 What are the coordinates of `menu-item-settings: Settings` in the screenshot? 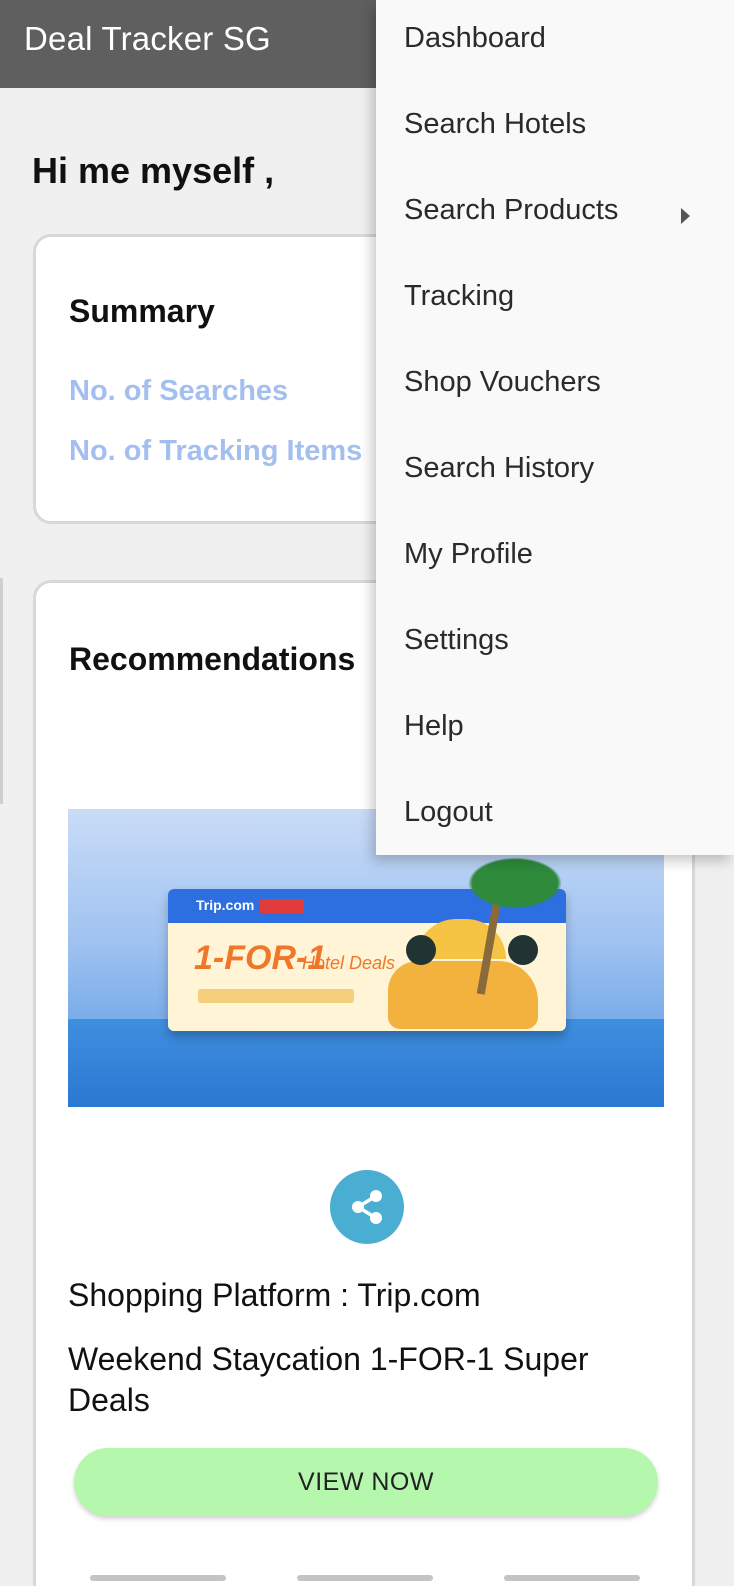 It's located at (555, 645).